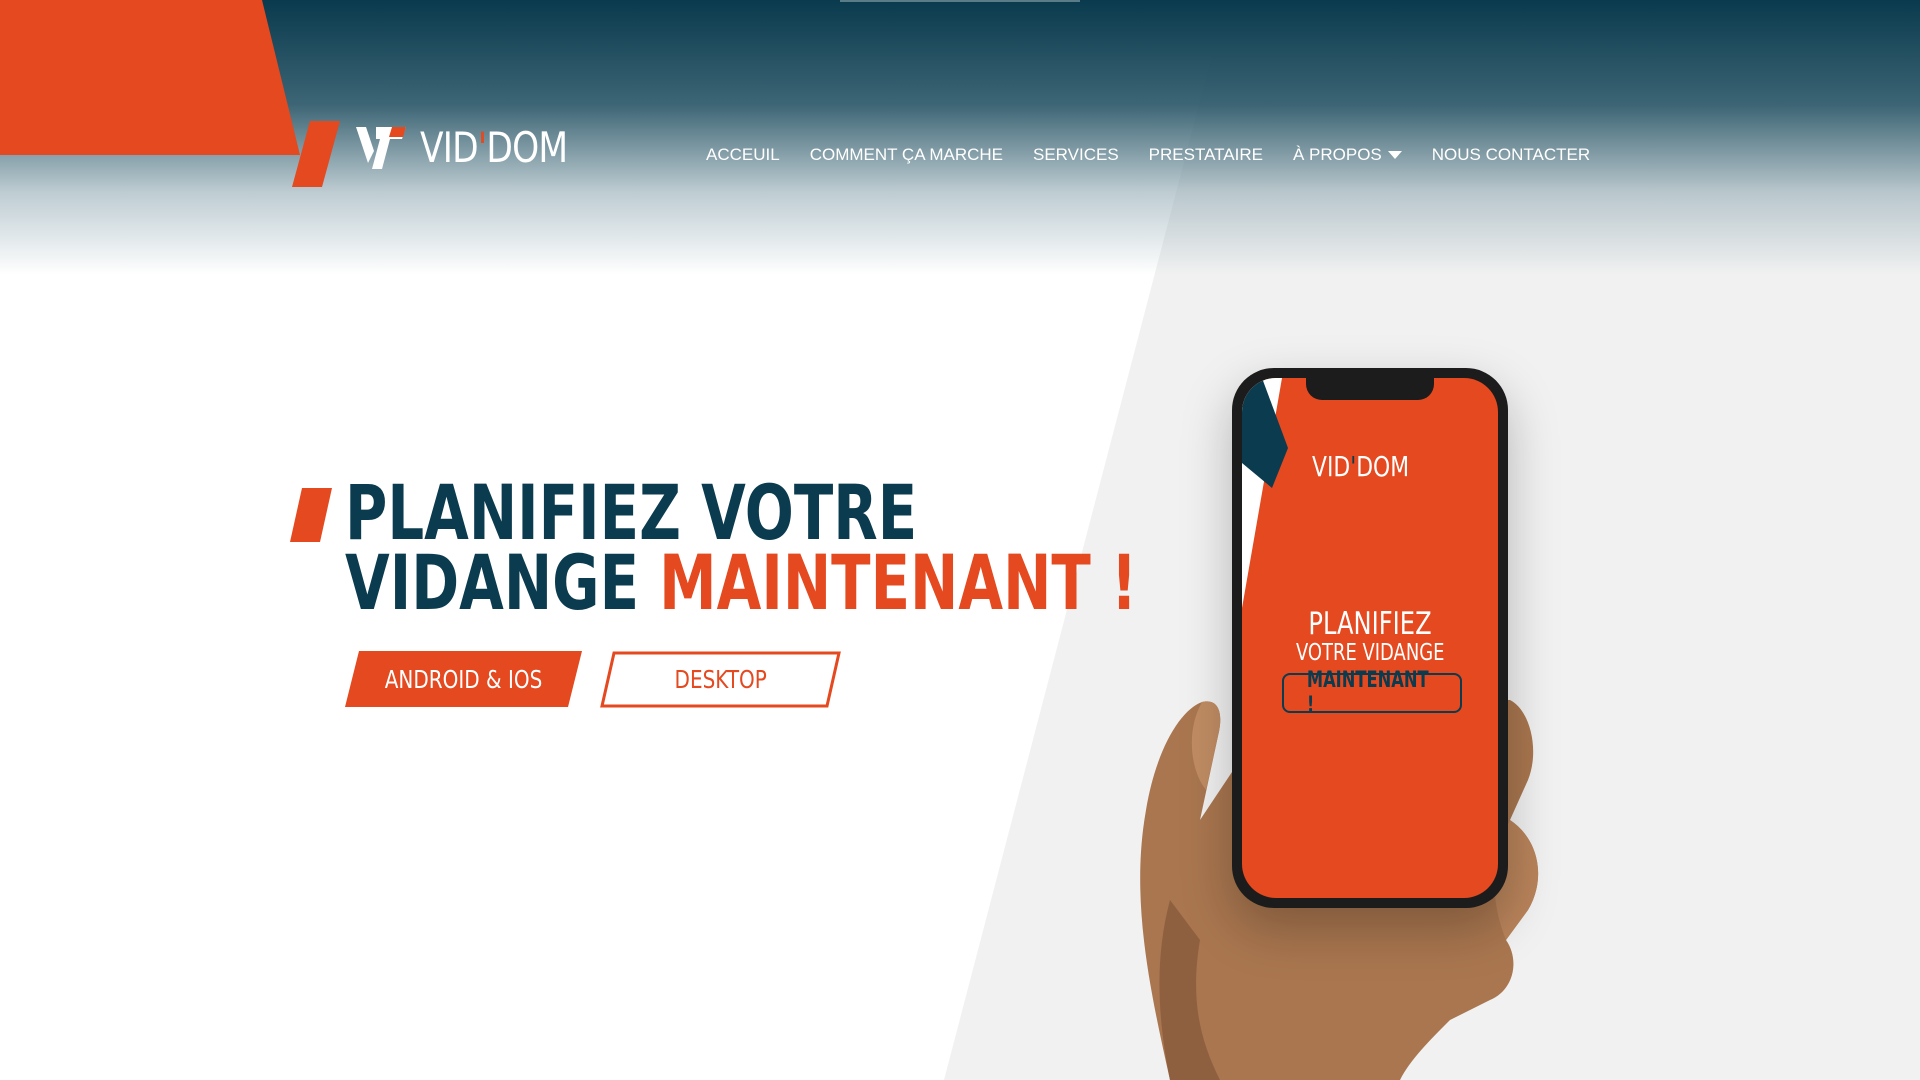 The image size is (1920, 1080). I want to click on desktop-button-label: DESKTOP, so click(720, 679).